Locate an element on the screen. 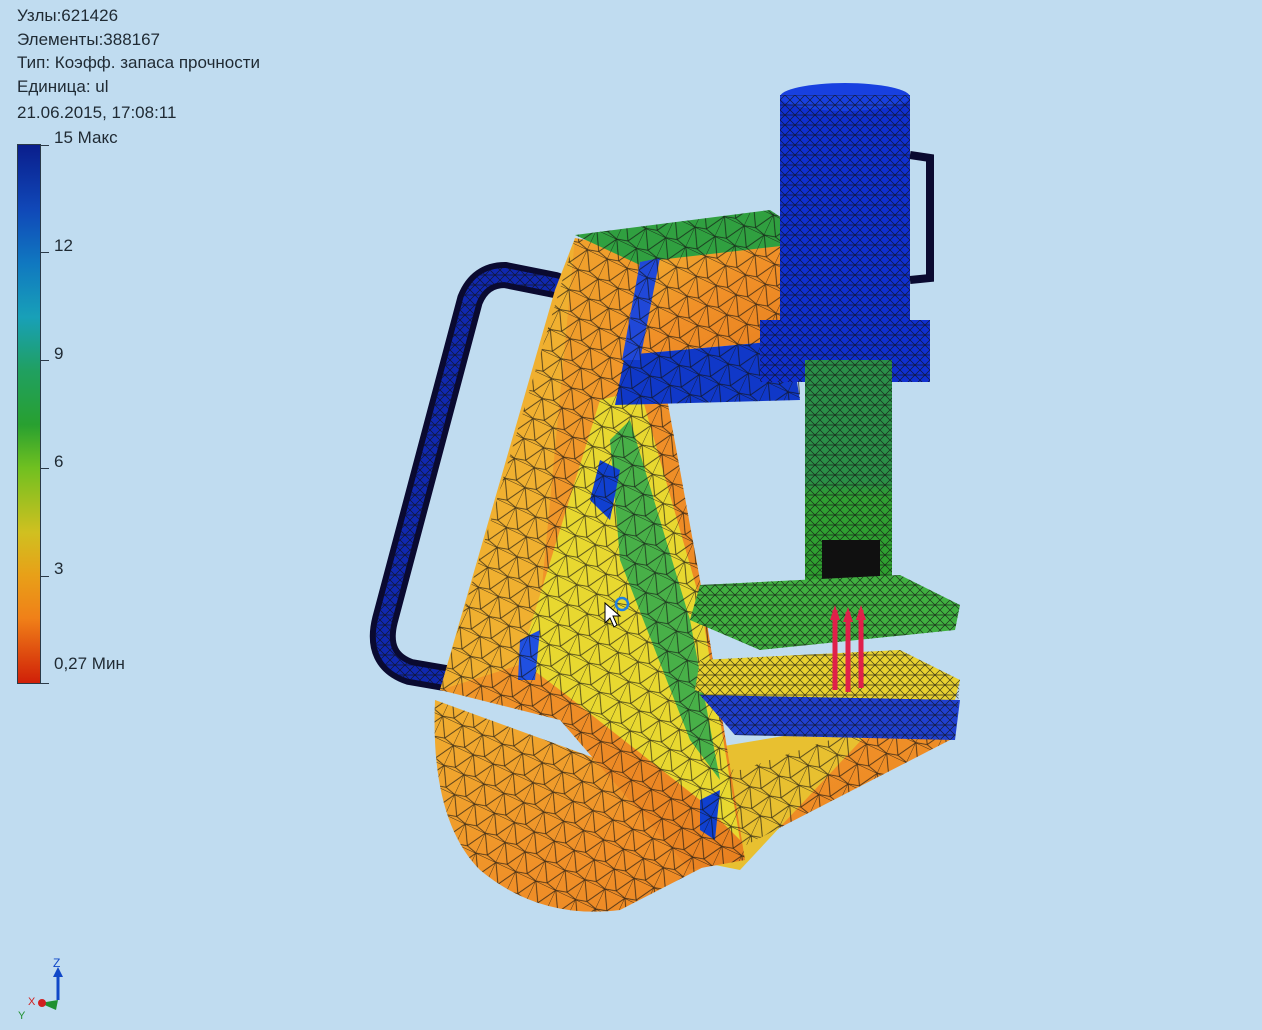  coordinate-triad-icon: Z X Y is located at coordinates (40, 989).